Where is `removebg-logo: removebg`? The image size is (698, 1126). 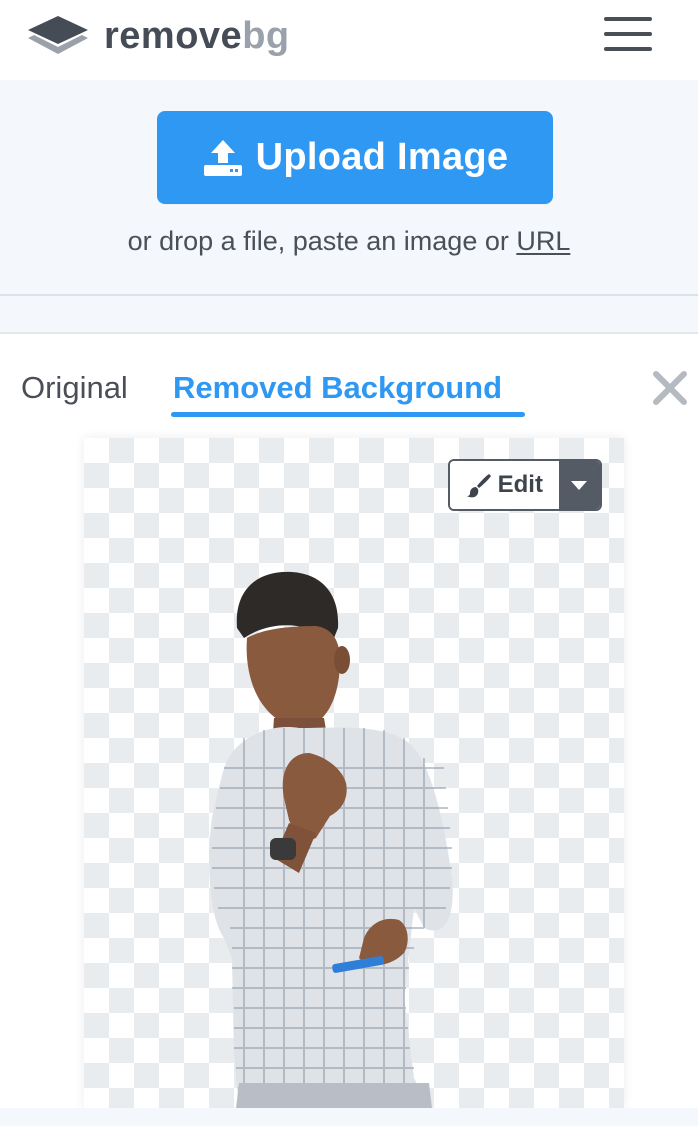
removebg-logo: removebg is located at coordinates (158, 37).